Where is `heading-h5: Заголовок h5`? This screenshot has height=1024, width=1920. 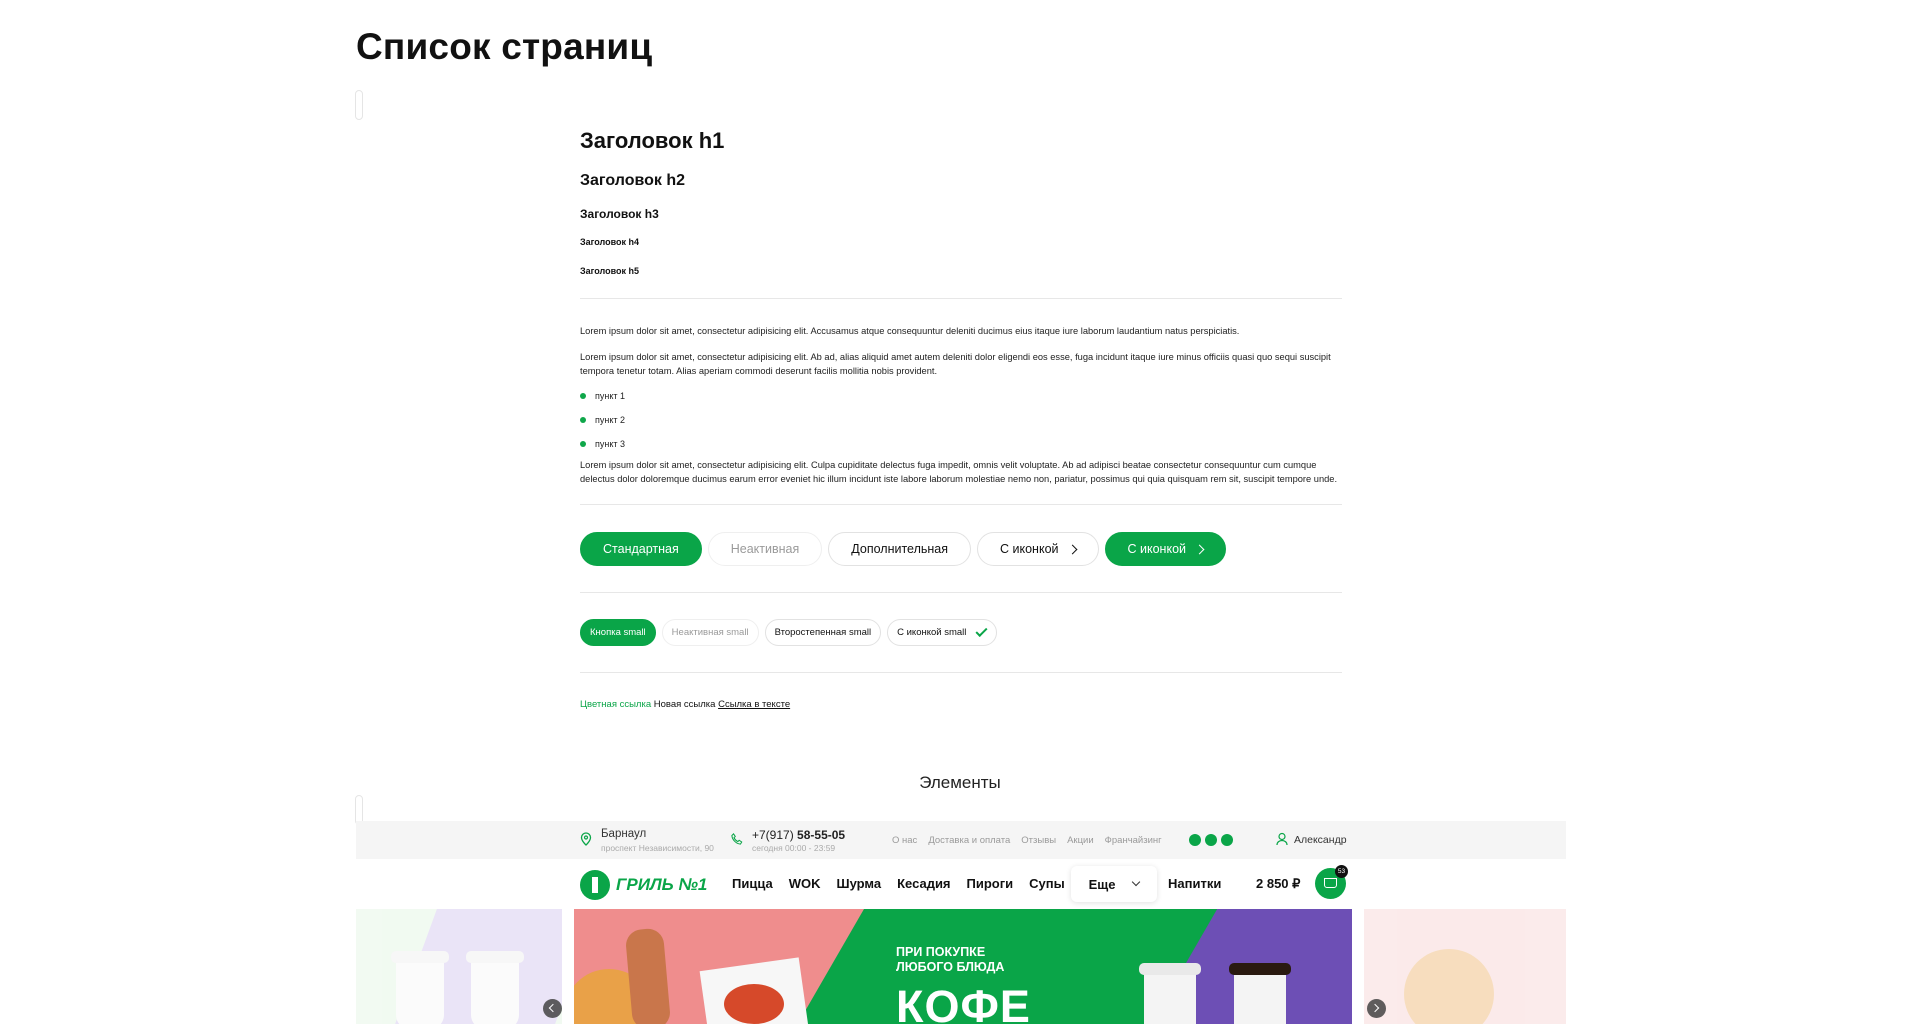 heading-h5: Заголовок h5 is located at coordinates (610, 271).